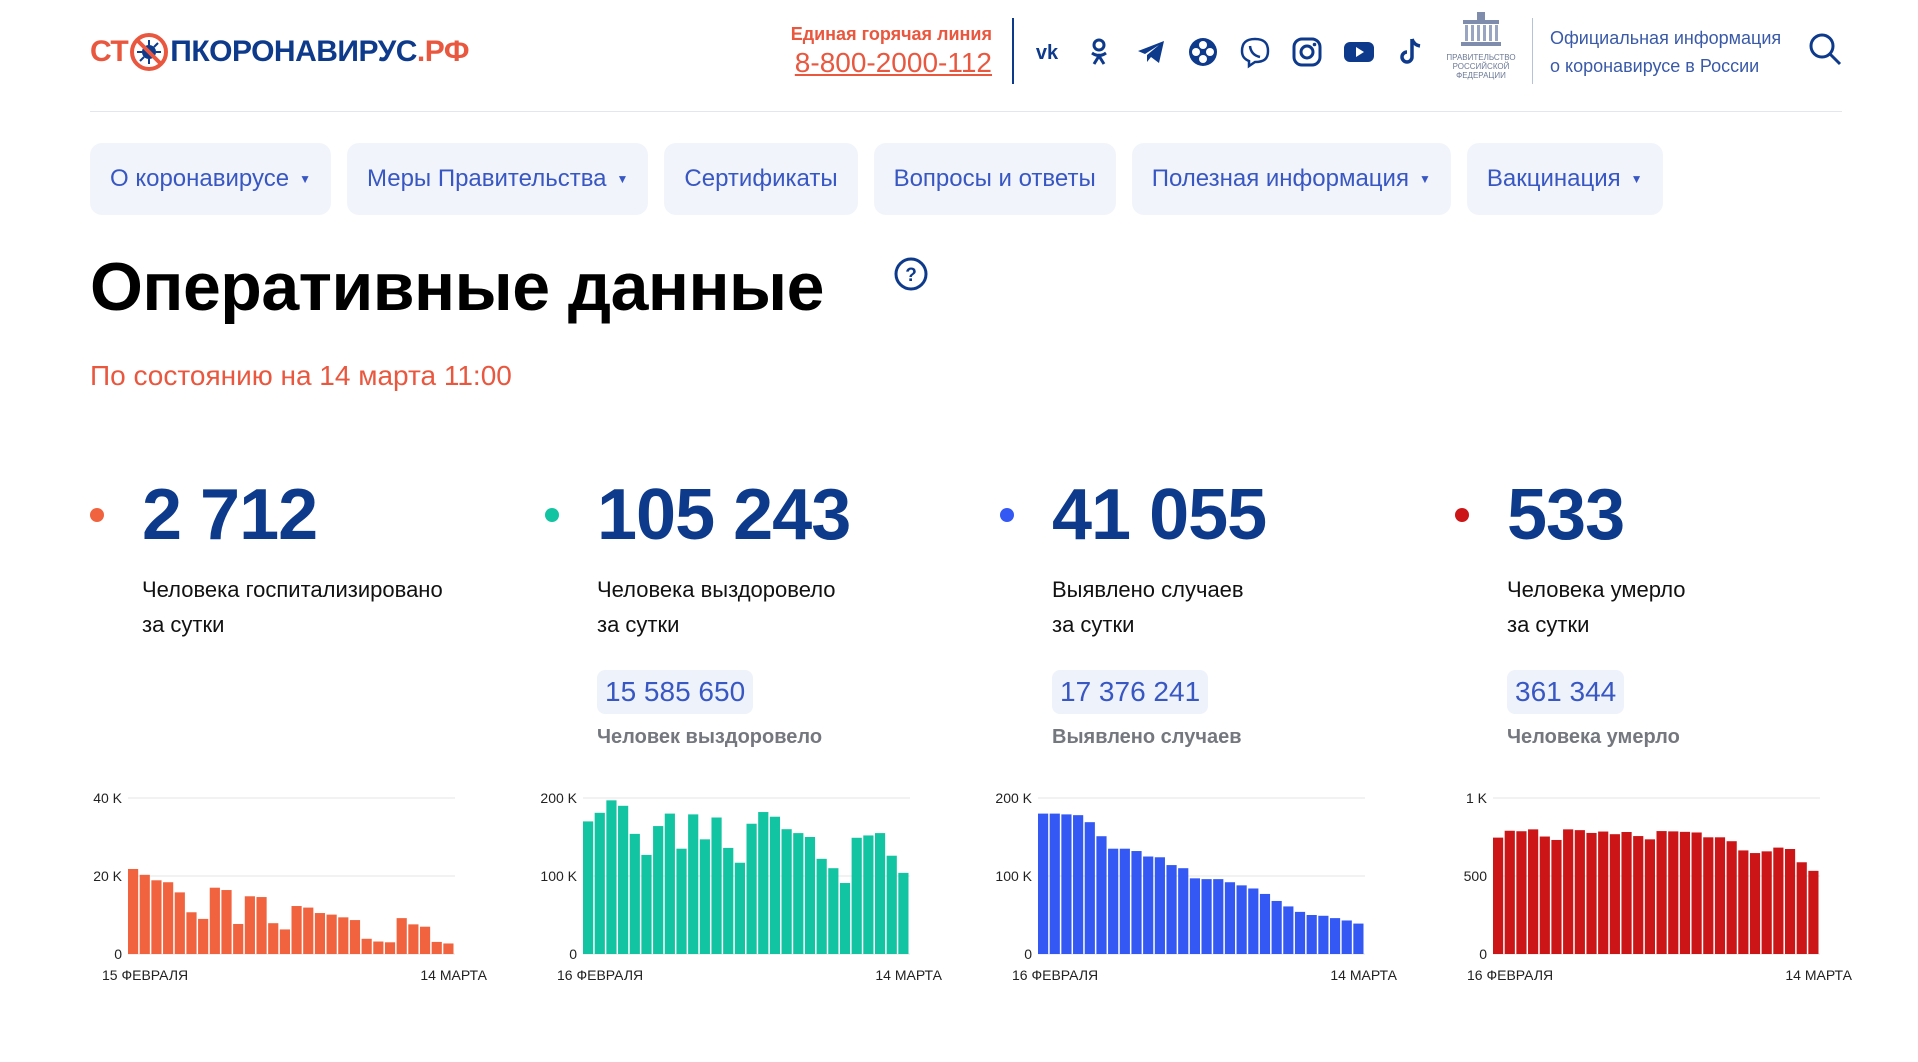 This screenshot has width=1918, height=1062. Describe the element at coordinates (1307, 52) in the screenshot. I see `instagram-icon` at that location.